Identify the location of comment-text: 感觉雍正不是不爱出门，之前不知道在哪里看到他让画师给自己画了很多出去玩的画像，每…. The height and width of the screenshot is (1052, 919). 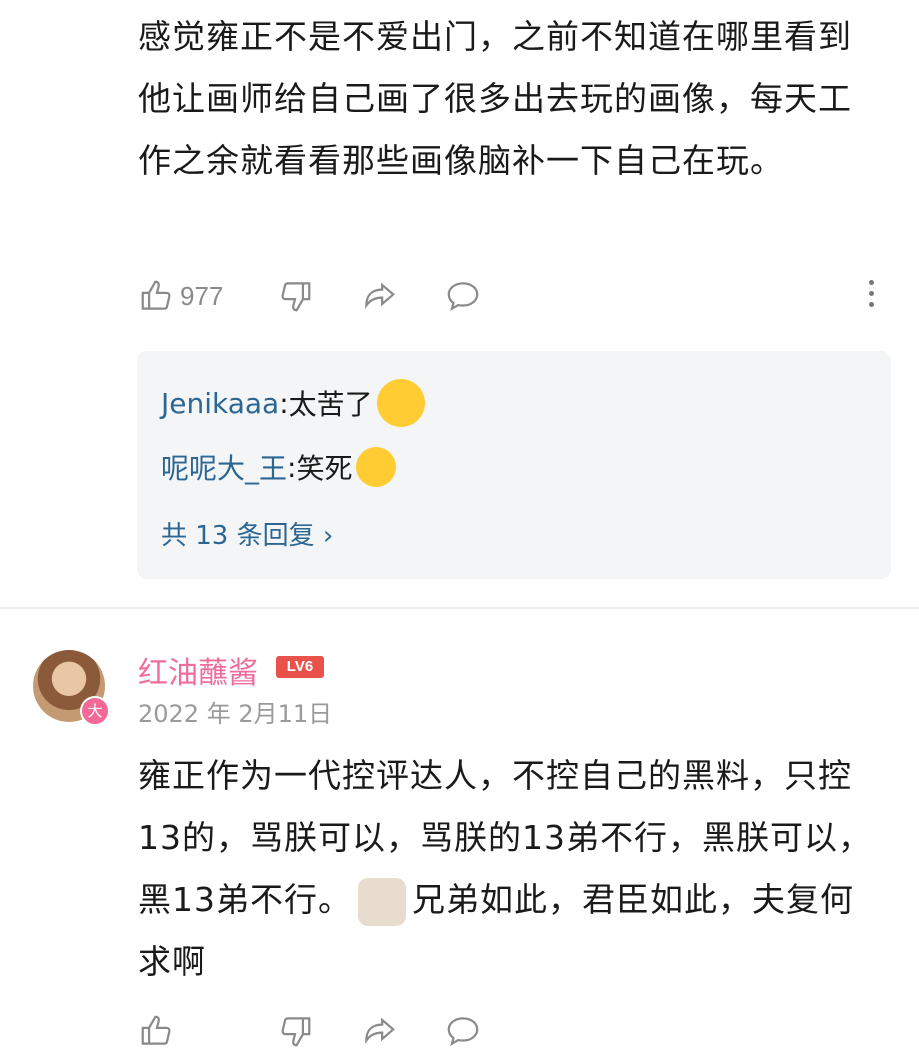
(495, 98).